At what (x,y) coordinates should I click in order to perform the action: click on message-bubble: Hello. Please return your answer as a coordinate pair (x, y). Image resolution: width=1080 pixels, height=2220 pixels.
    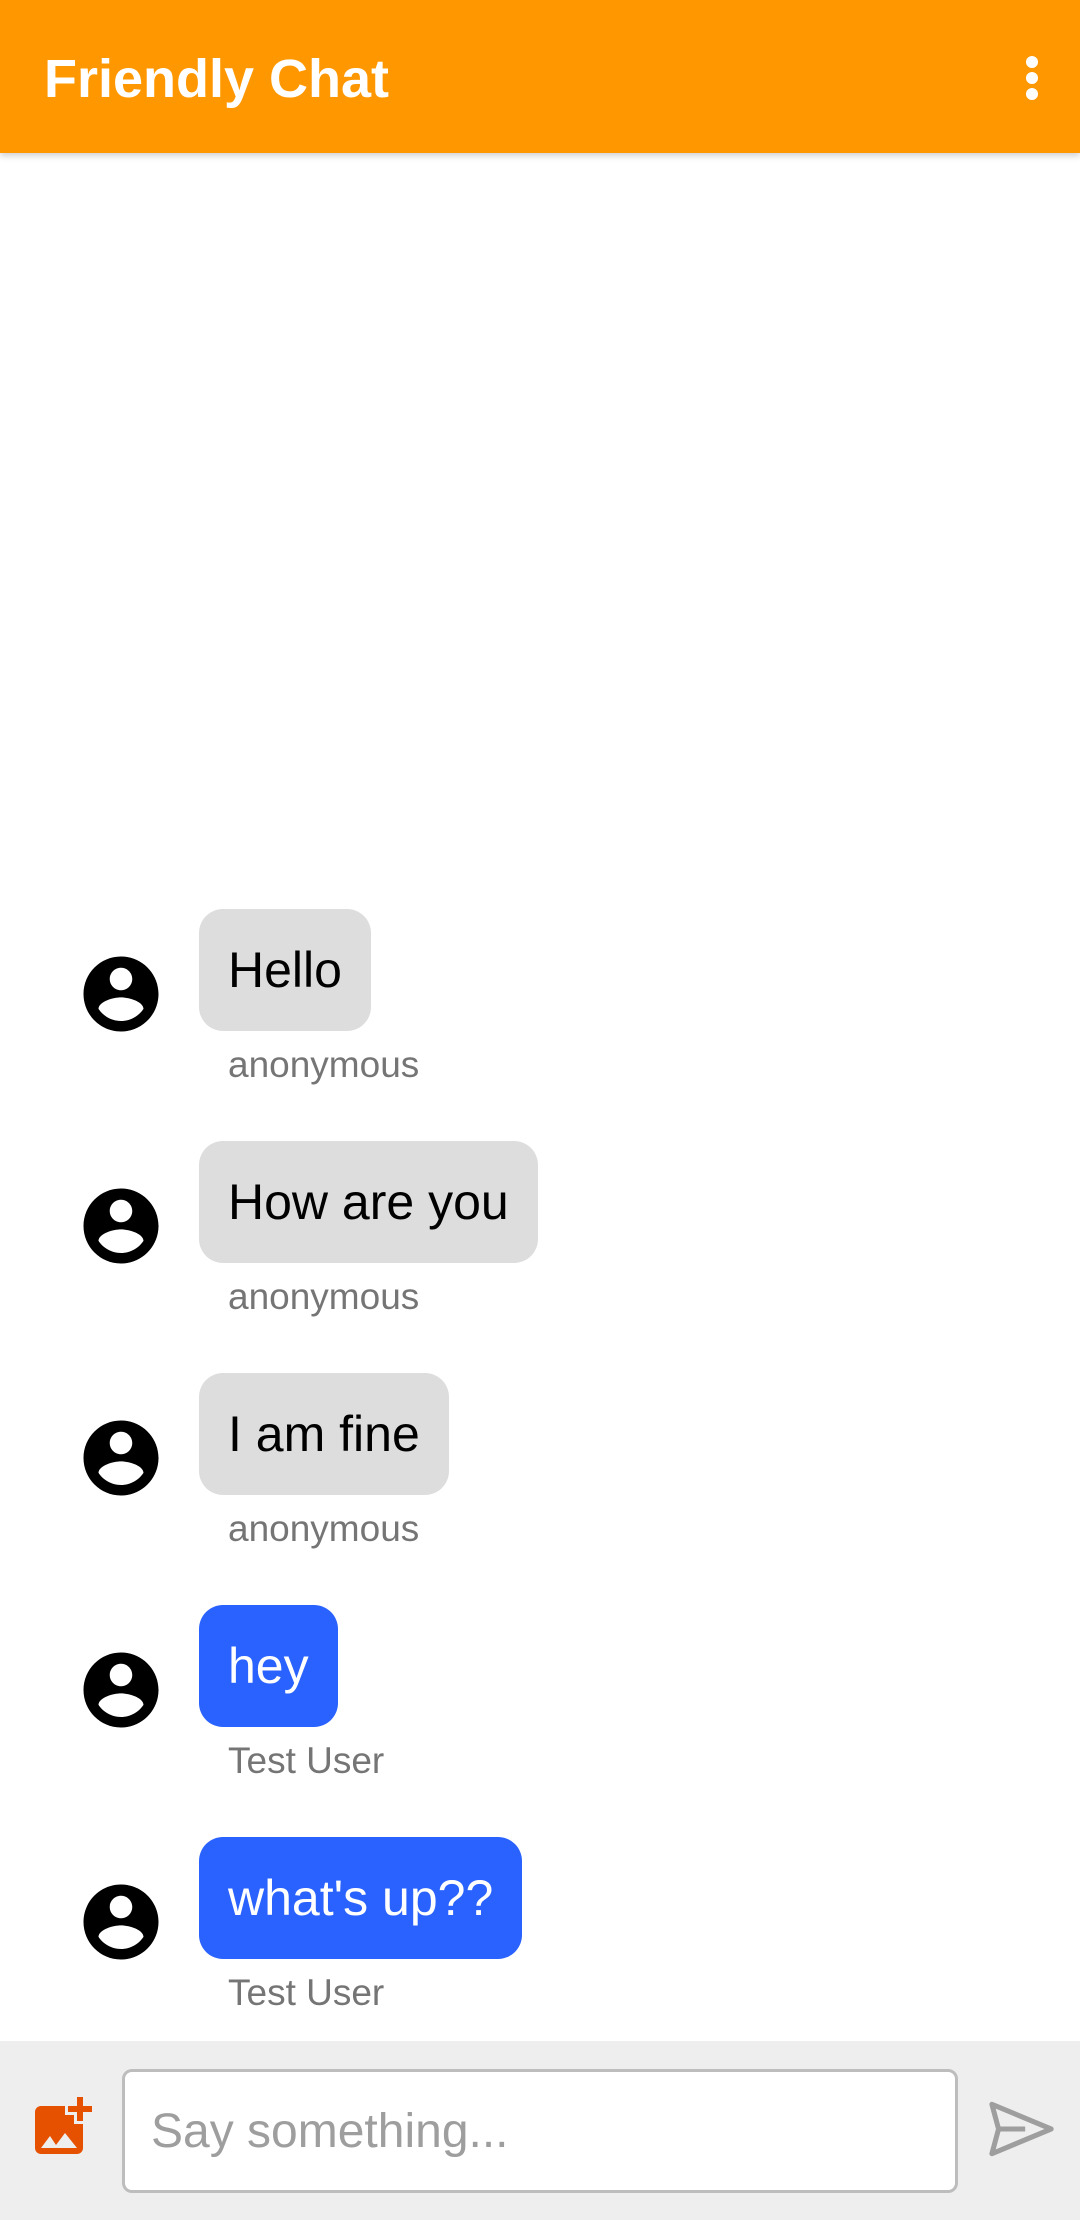
    Looking at the image, I should click on (285, 970).